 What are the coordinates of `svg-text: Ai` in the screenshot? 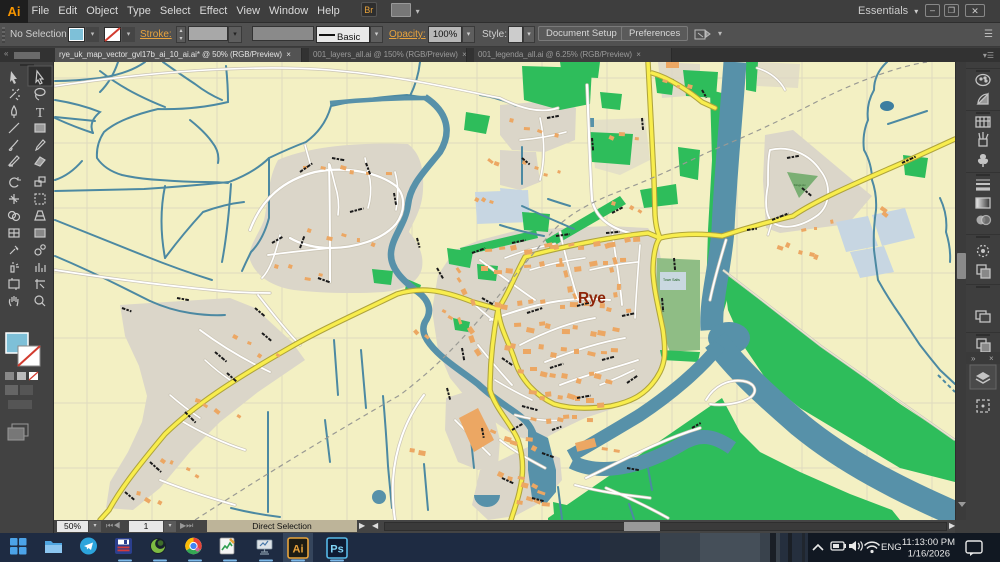 It's located at (298, 550).